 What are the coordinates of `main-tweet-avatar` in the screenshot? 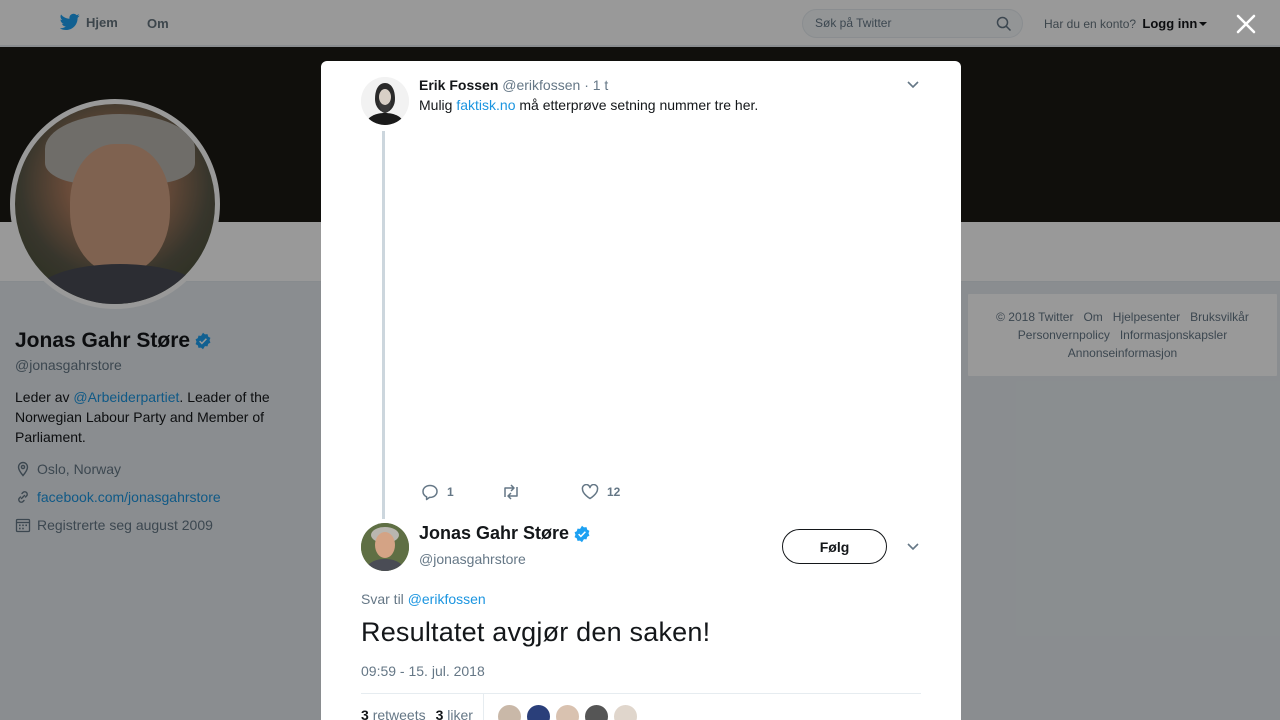 It's located at (385, 547).